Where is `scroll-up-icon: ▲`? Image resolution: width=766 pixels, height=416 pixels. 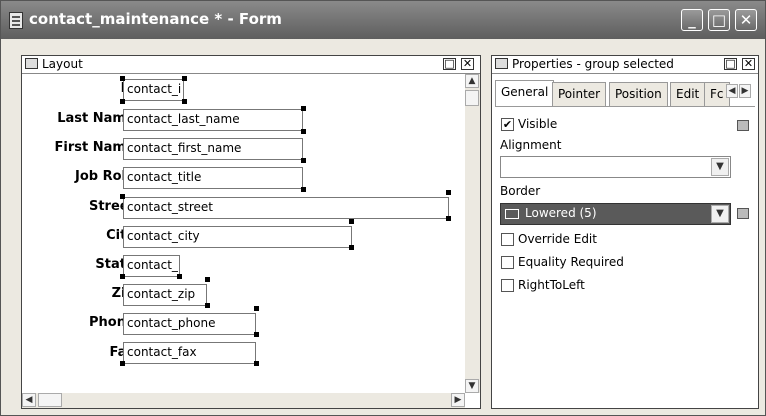 scroll-up-icon: ▲ is located at coordinates (472, 81).